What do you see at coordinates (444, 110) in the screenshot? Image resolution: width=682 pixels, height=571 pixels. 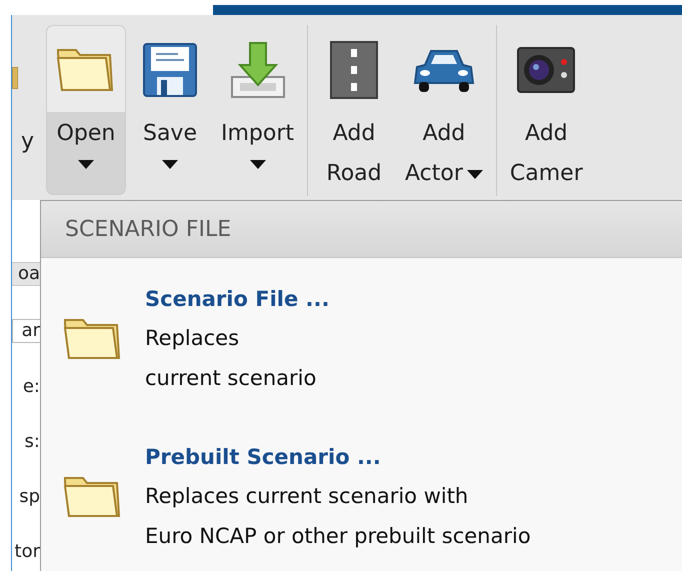 I see `toolbar-button: Add Actor` at bounding box center [444, 110].